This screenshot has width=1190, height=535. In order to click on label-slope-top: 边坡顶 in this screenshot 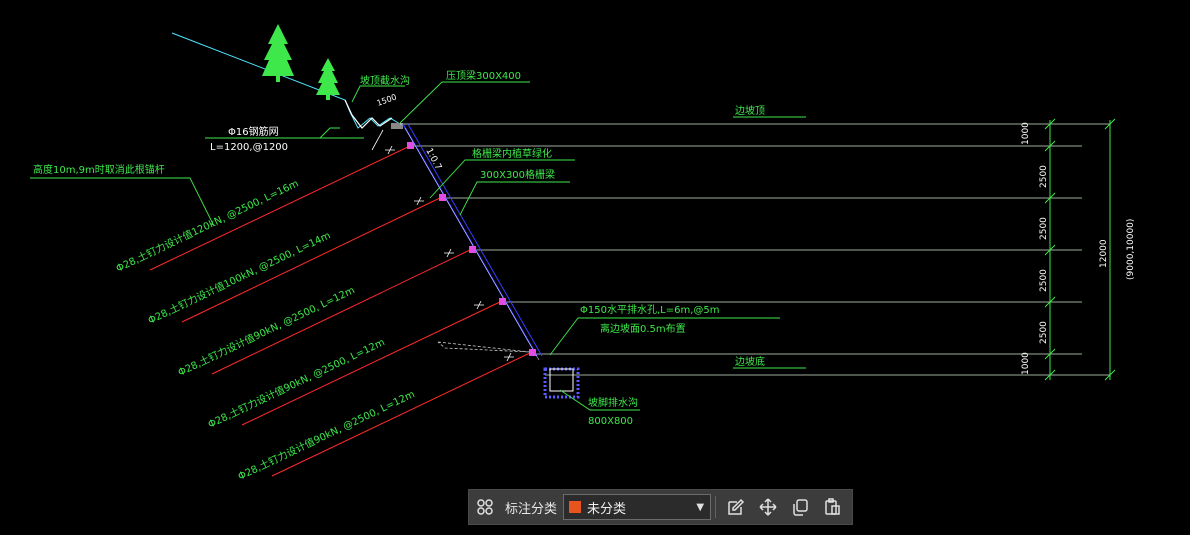, I will do `click(750, 110)`.